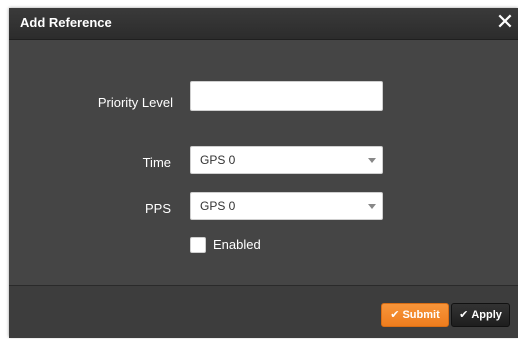 This screenshot has width=518, height=339. What do you see at coordinates (421, 315) in the screenshot?
I see `submit-button-label: Submit` at bounding box center [421, 315].